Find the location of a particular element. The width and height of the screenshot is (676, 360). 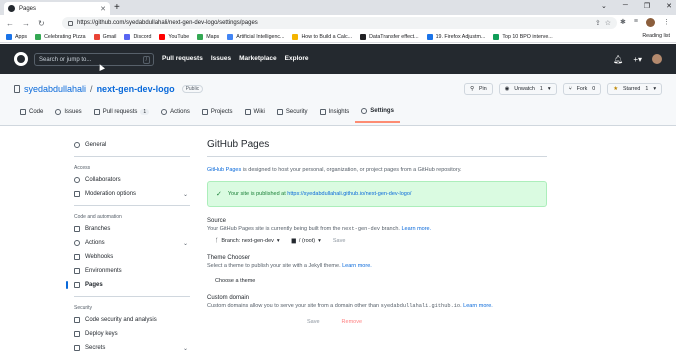

fork-button: ⑂ Fork 0 is located at coordinates (582, 89).